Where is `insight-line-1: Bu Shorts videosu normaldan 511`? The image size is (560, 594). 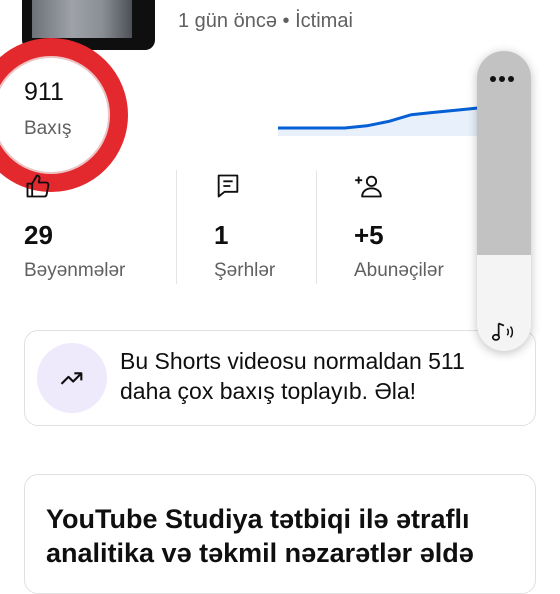
insight-line-1: Bu Shorts videosu normaldan 511 is located at coordinates (292, 361).